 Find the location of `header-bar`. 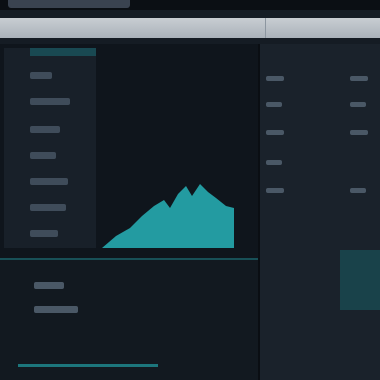

header-bar is located at coordinates (190, 28).